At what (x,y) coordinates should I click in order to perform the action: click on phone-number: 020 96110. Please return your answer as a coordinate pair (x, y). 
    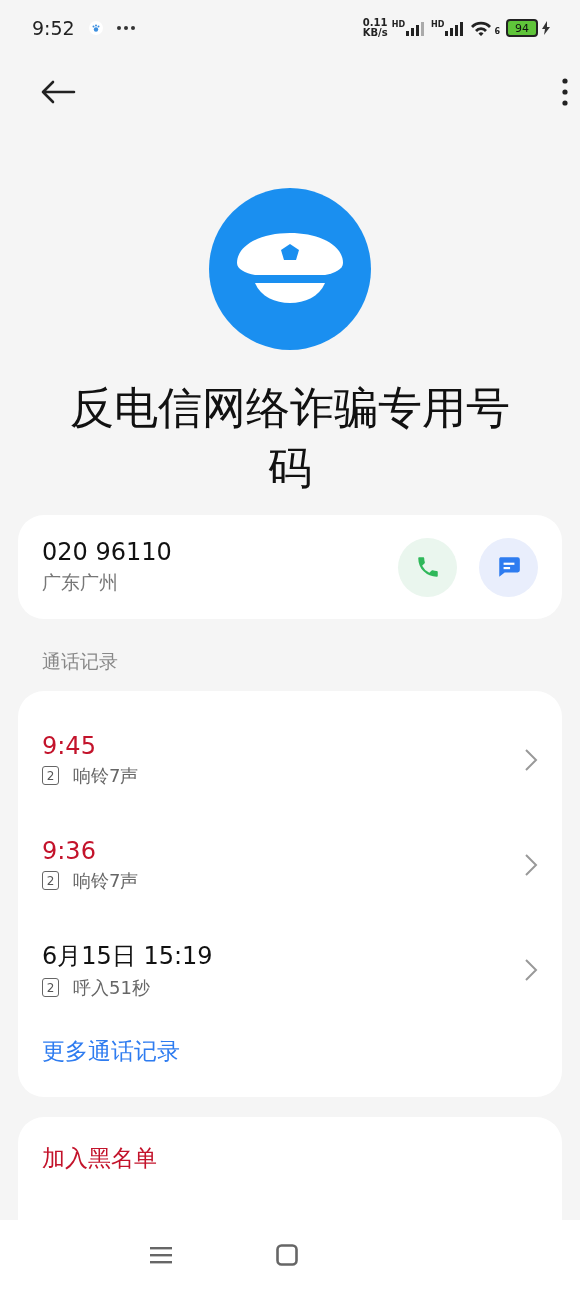
    Looking at the image, I should click on (107, 552).